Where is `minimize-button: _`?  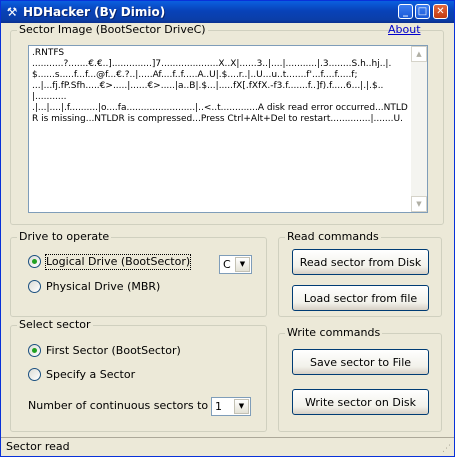
minimize-button: _ is located at coordinates (405, 11).